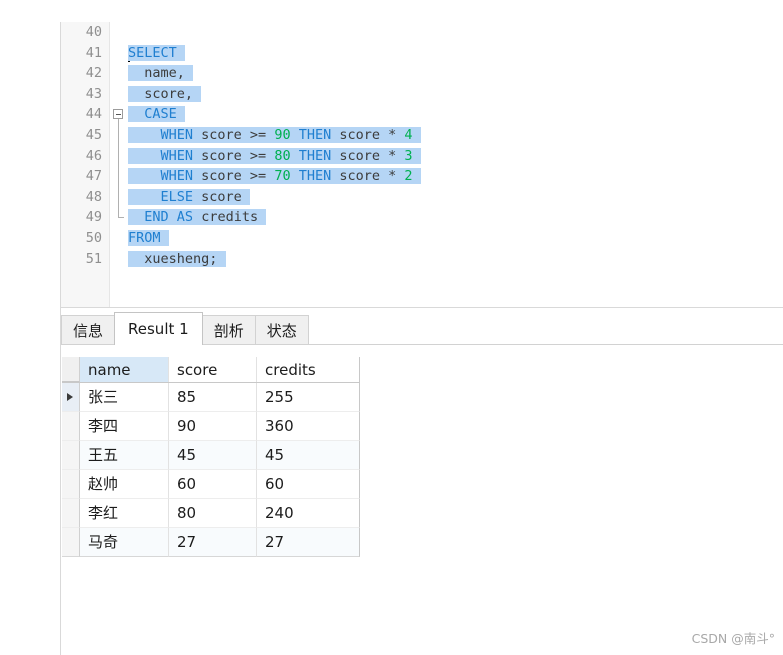 This screenshot has width=783, height=655. I want to click on current-row-arrow-icon, so click(70, 397).